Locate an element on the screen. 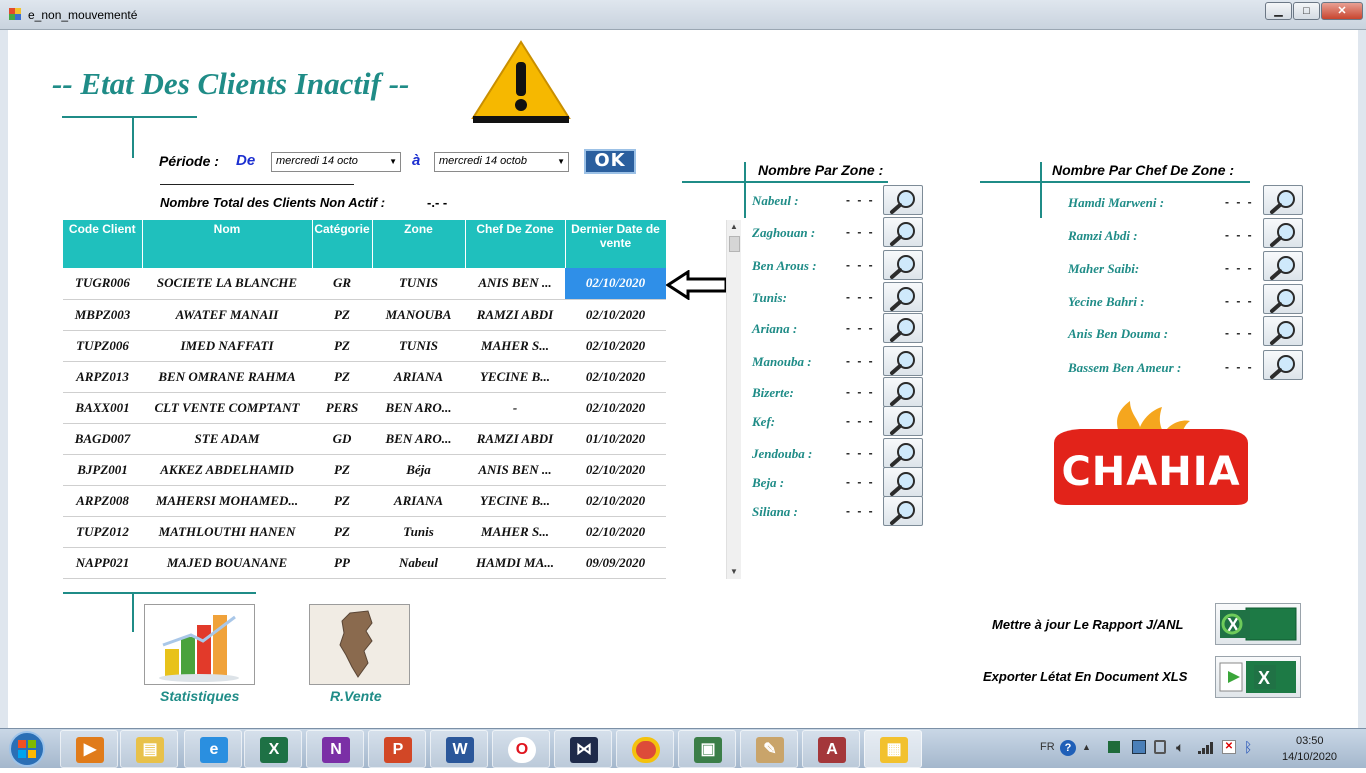 The image size is (1366, 773). sales-map-button is located at coordinates (359, 644).